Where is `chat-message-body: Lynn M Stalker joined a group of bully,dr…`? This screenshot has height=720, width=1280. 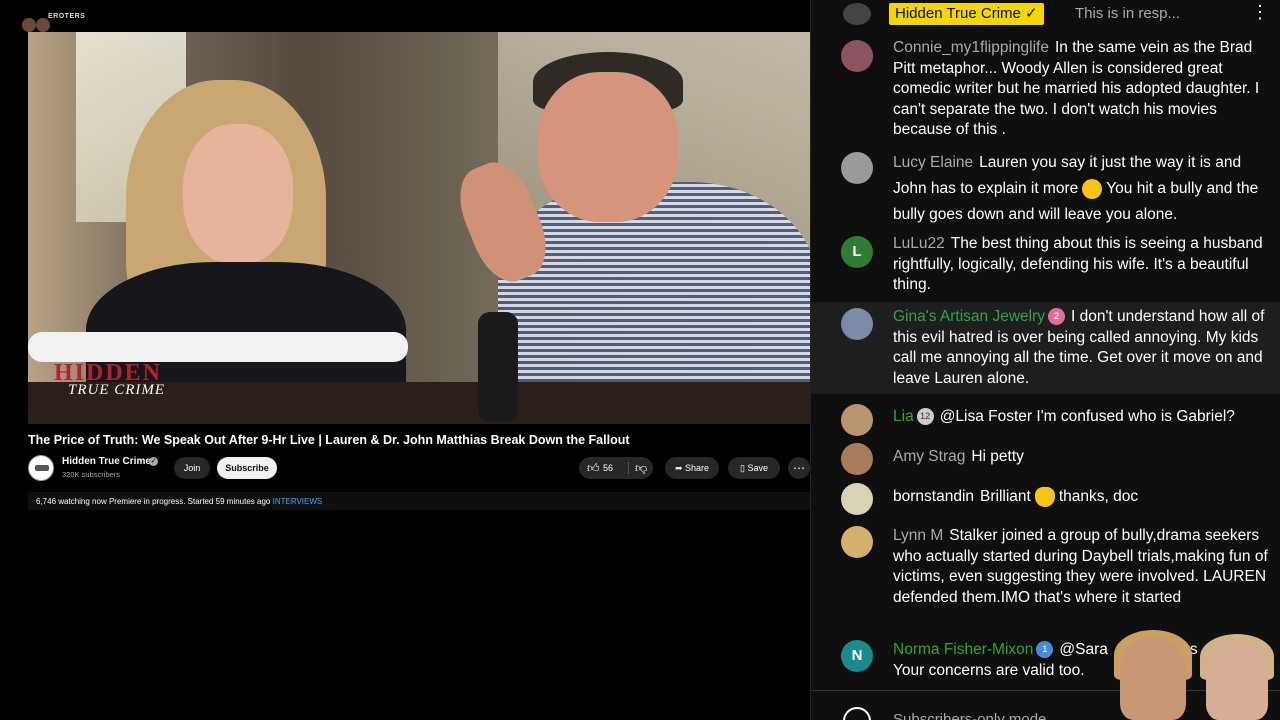 chat-message-body: Lynn M Stalker joined a group of bully,dr… is located at coordinates (1085, 567).